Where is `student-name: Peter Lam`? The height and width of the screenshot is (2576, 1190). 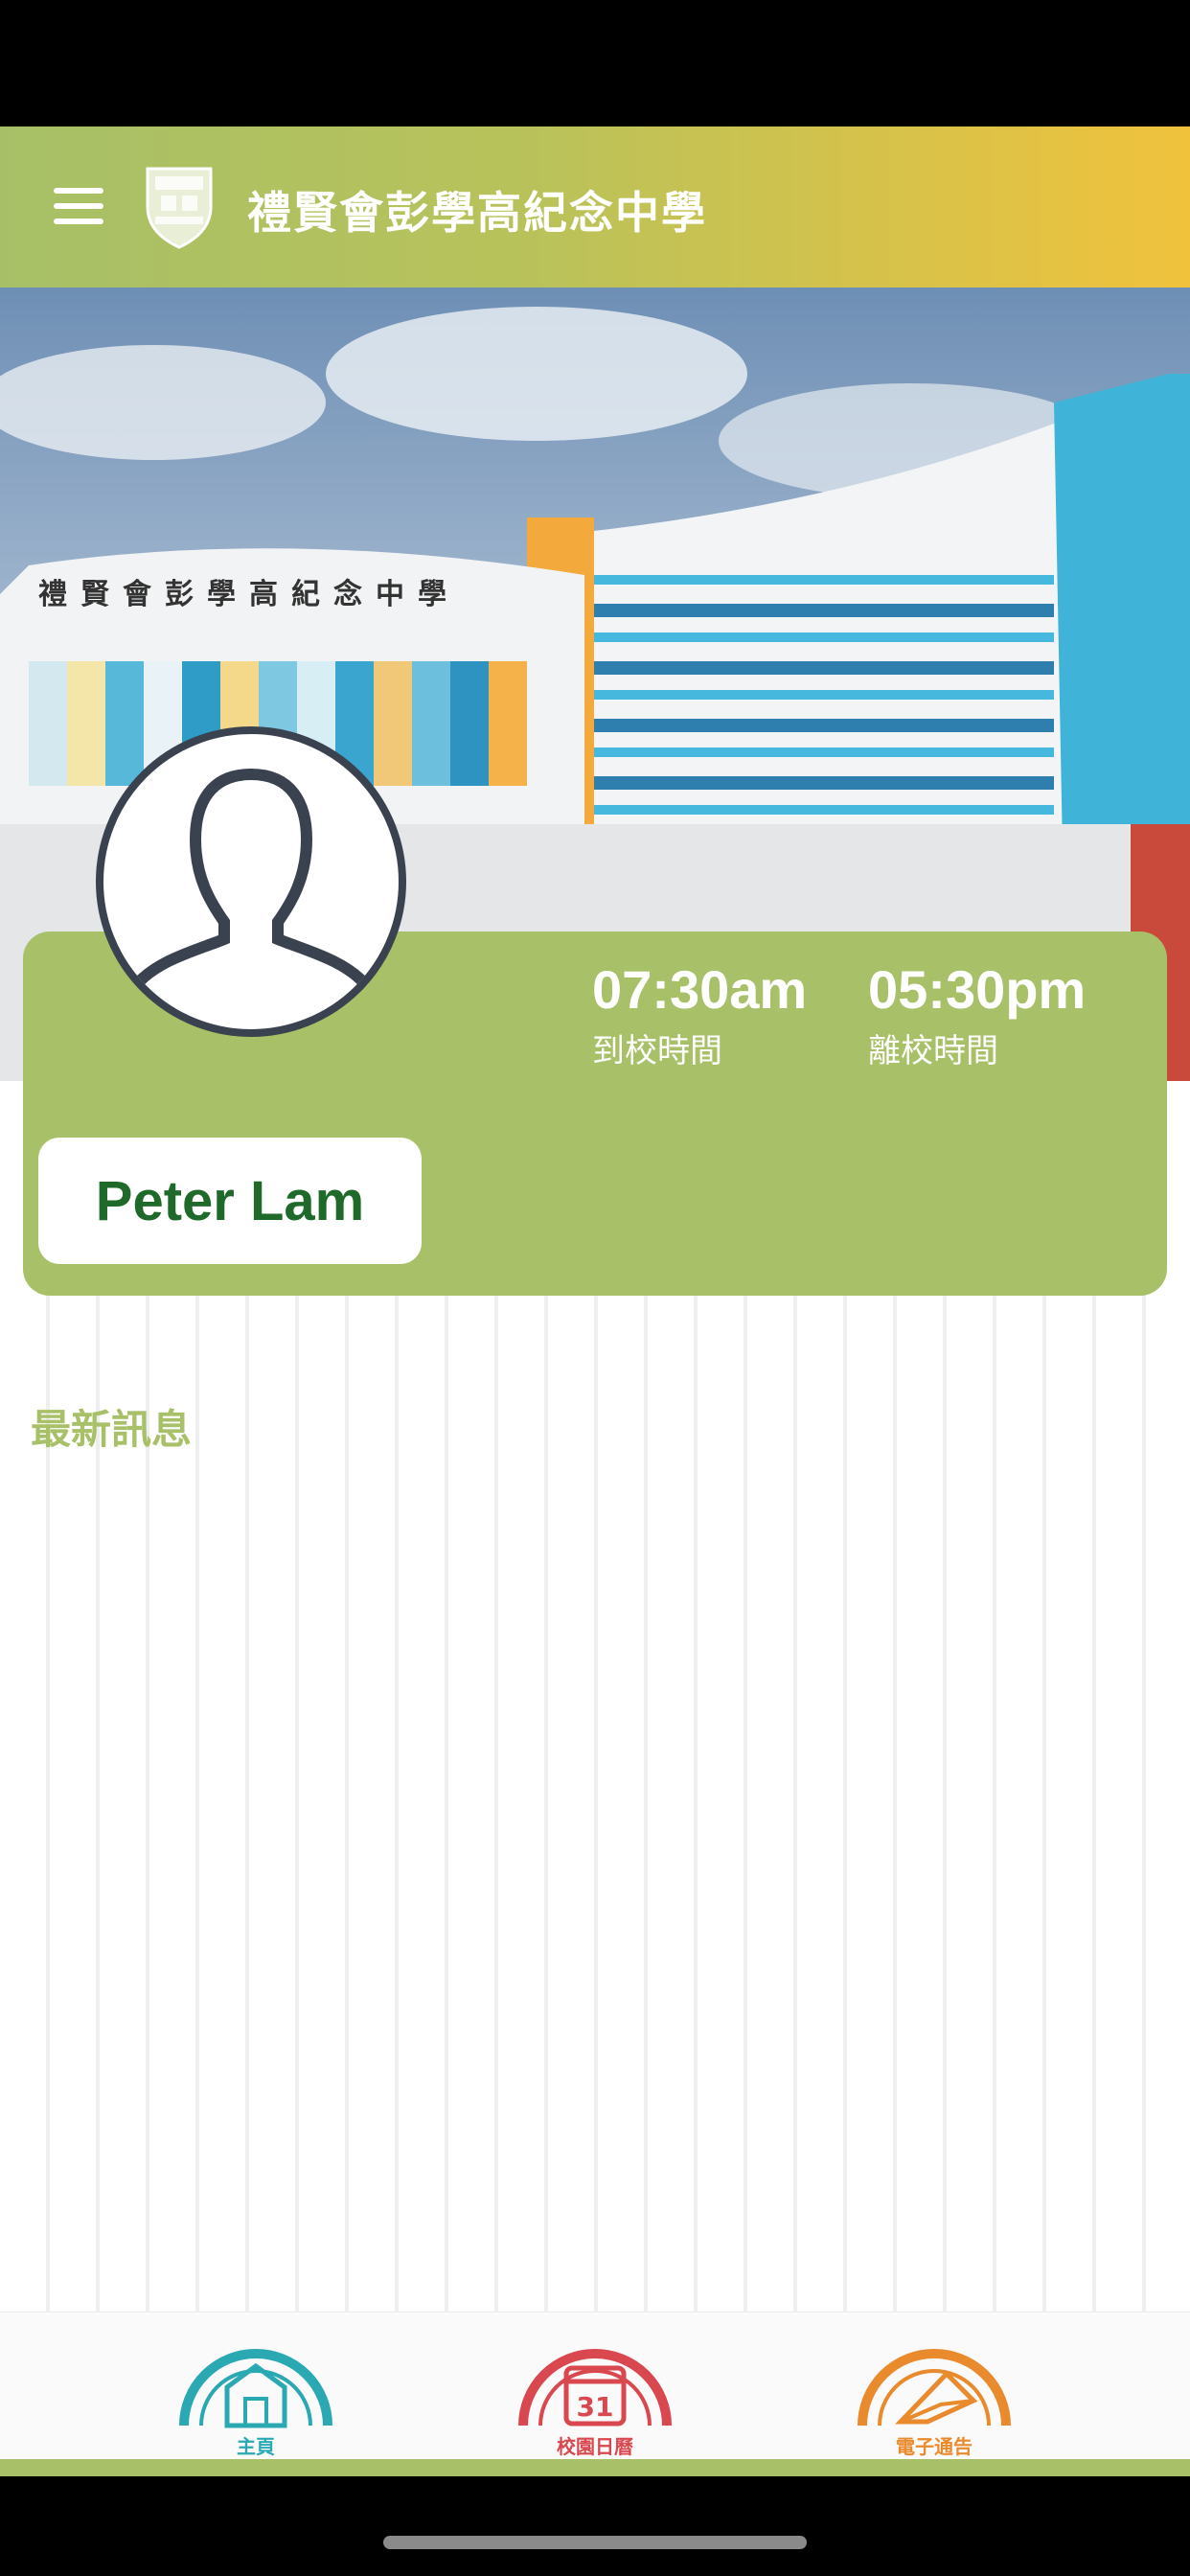 student-name: Peter Lam is located at coordinates (230, 1200).